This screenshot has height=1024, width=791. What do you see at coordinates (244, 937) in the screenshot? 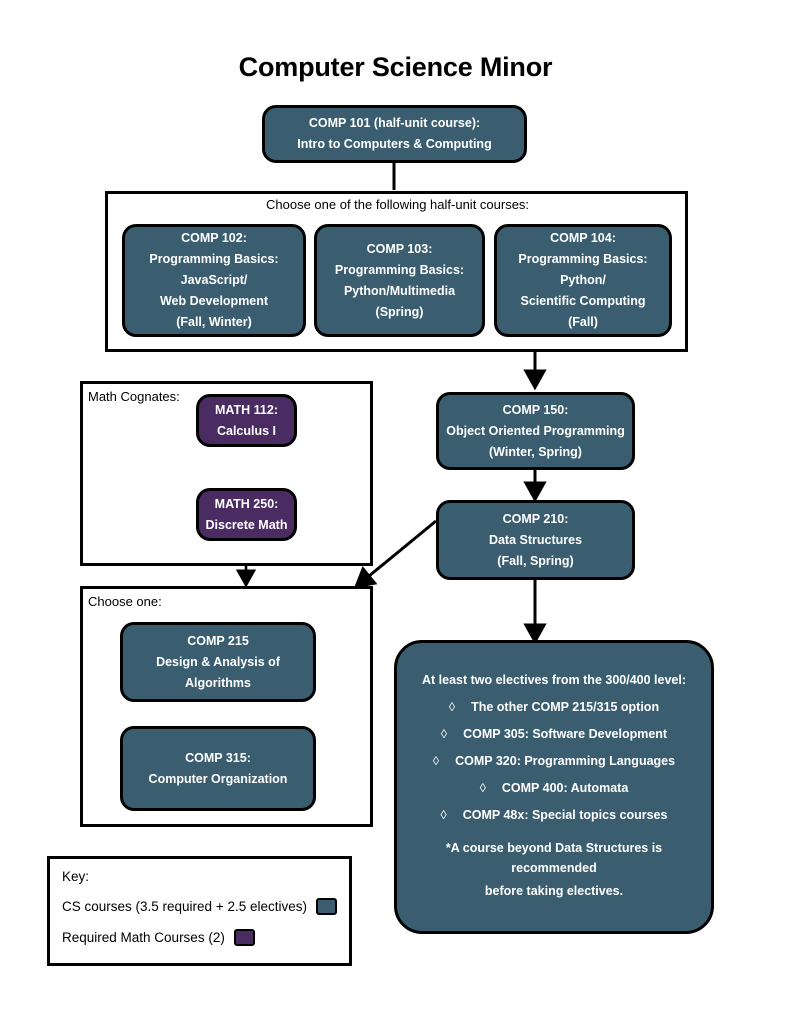
I see `legend-swatch-math-icon` at bounding box center [244, 937].